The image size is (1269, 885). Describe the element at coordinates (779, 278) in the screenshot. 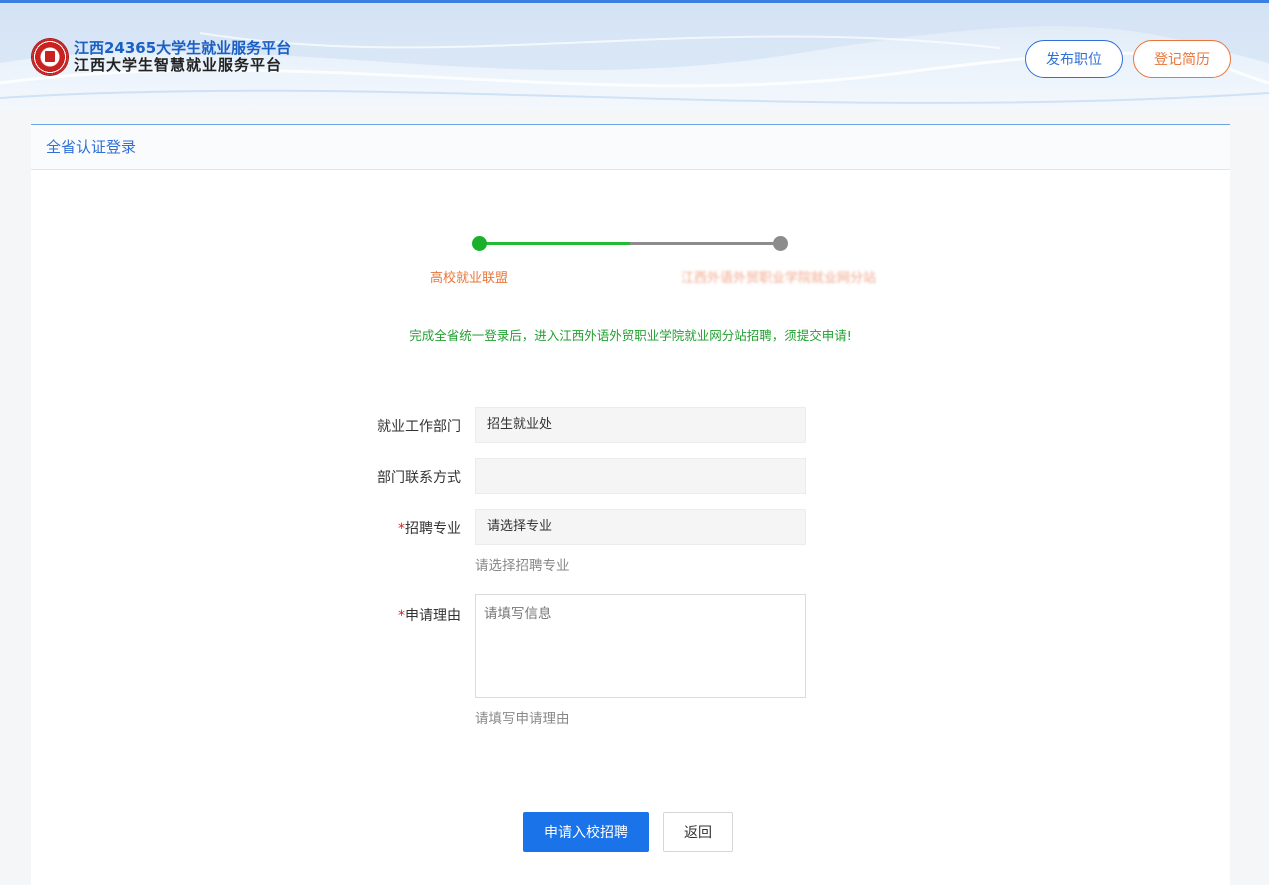

I see `step-2-label: 江西外语外贸职业学院就业网分站` at that location.